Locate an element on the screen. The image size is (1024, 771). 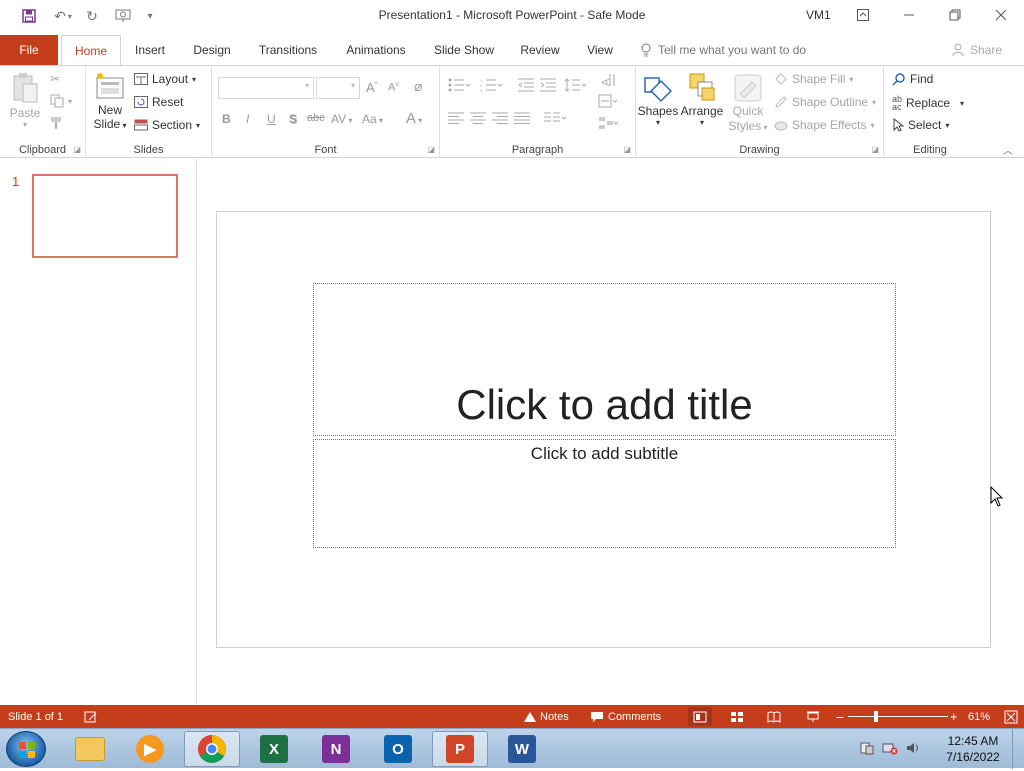
layout-button: Layout ▾ is located at coordinates (165, 79).